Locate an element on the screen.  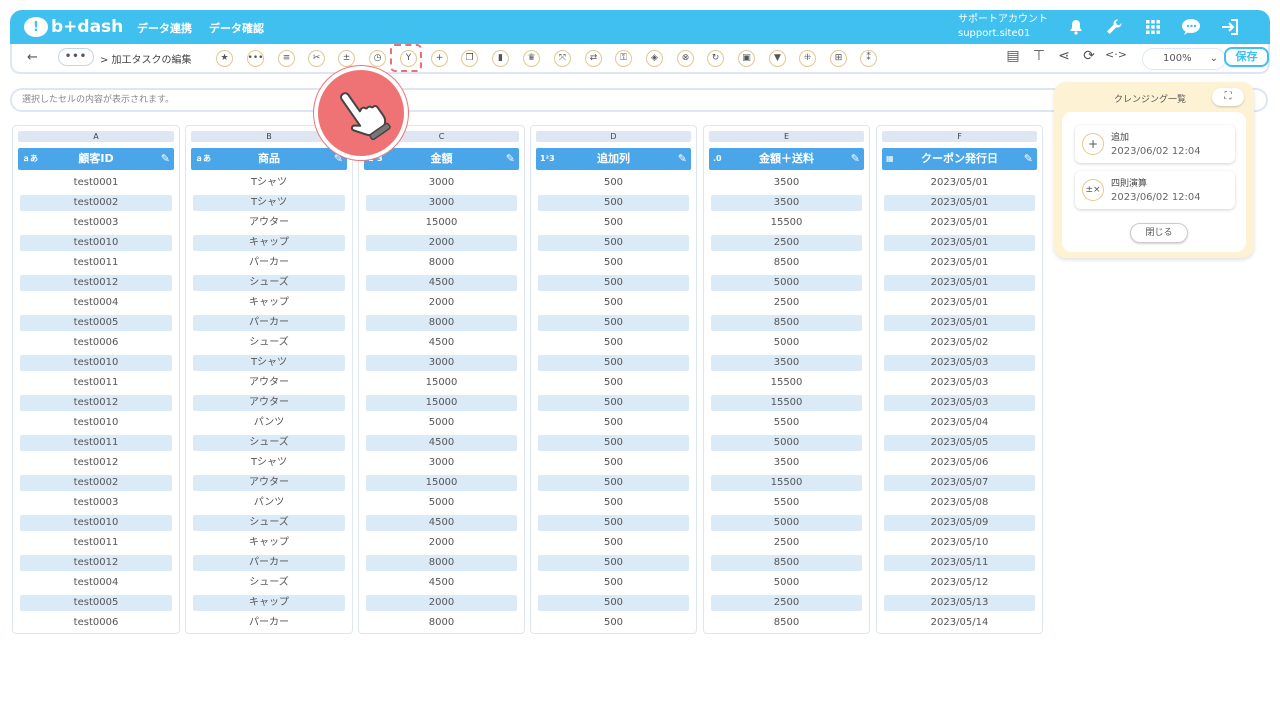
table-cell: 2023/05/09 is located at coordinates (959, 523).